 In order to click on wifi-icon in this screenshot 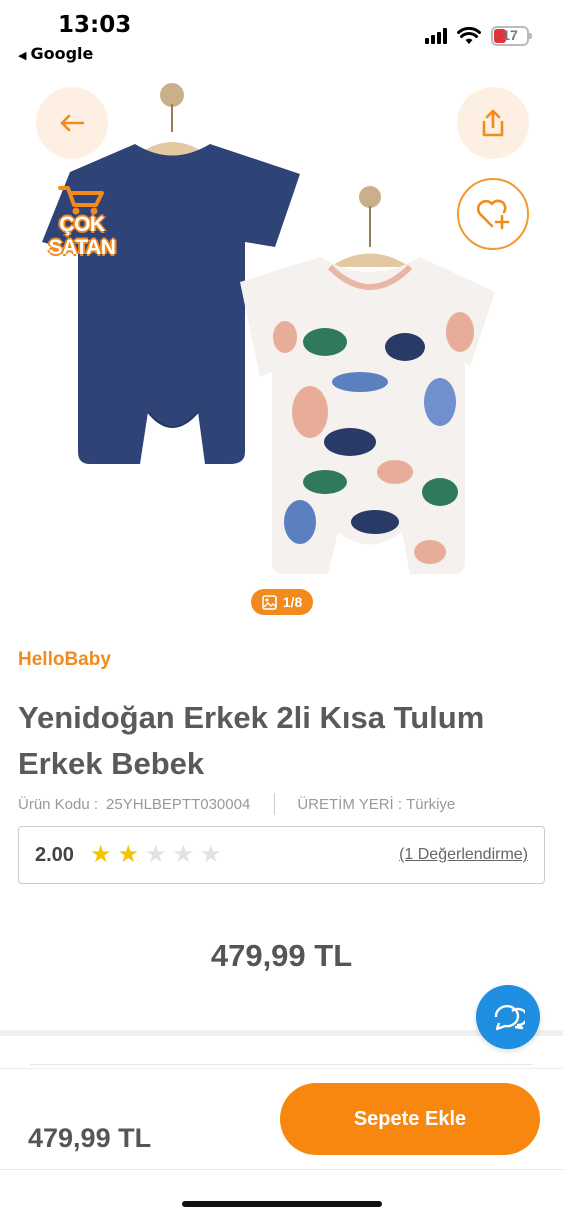, I will do `click(469, 35)`.